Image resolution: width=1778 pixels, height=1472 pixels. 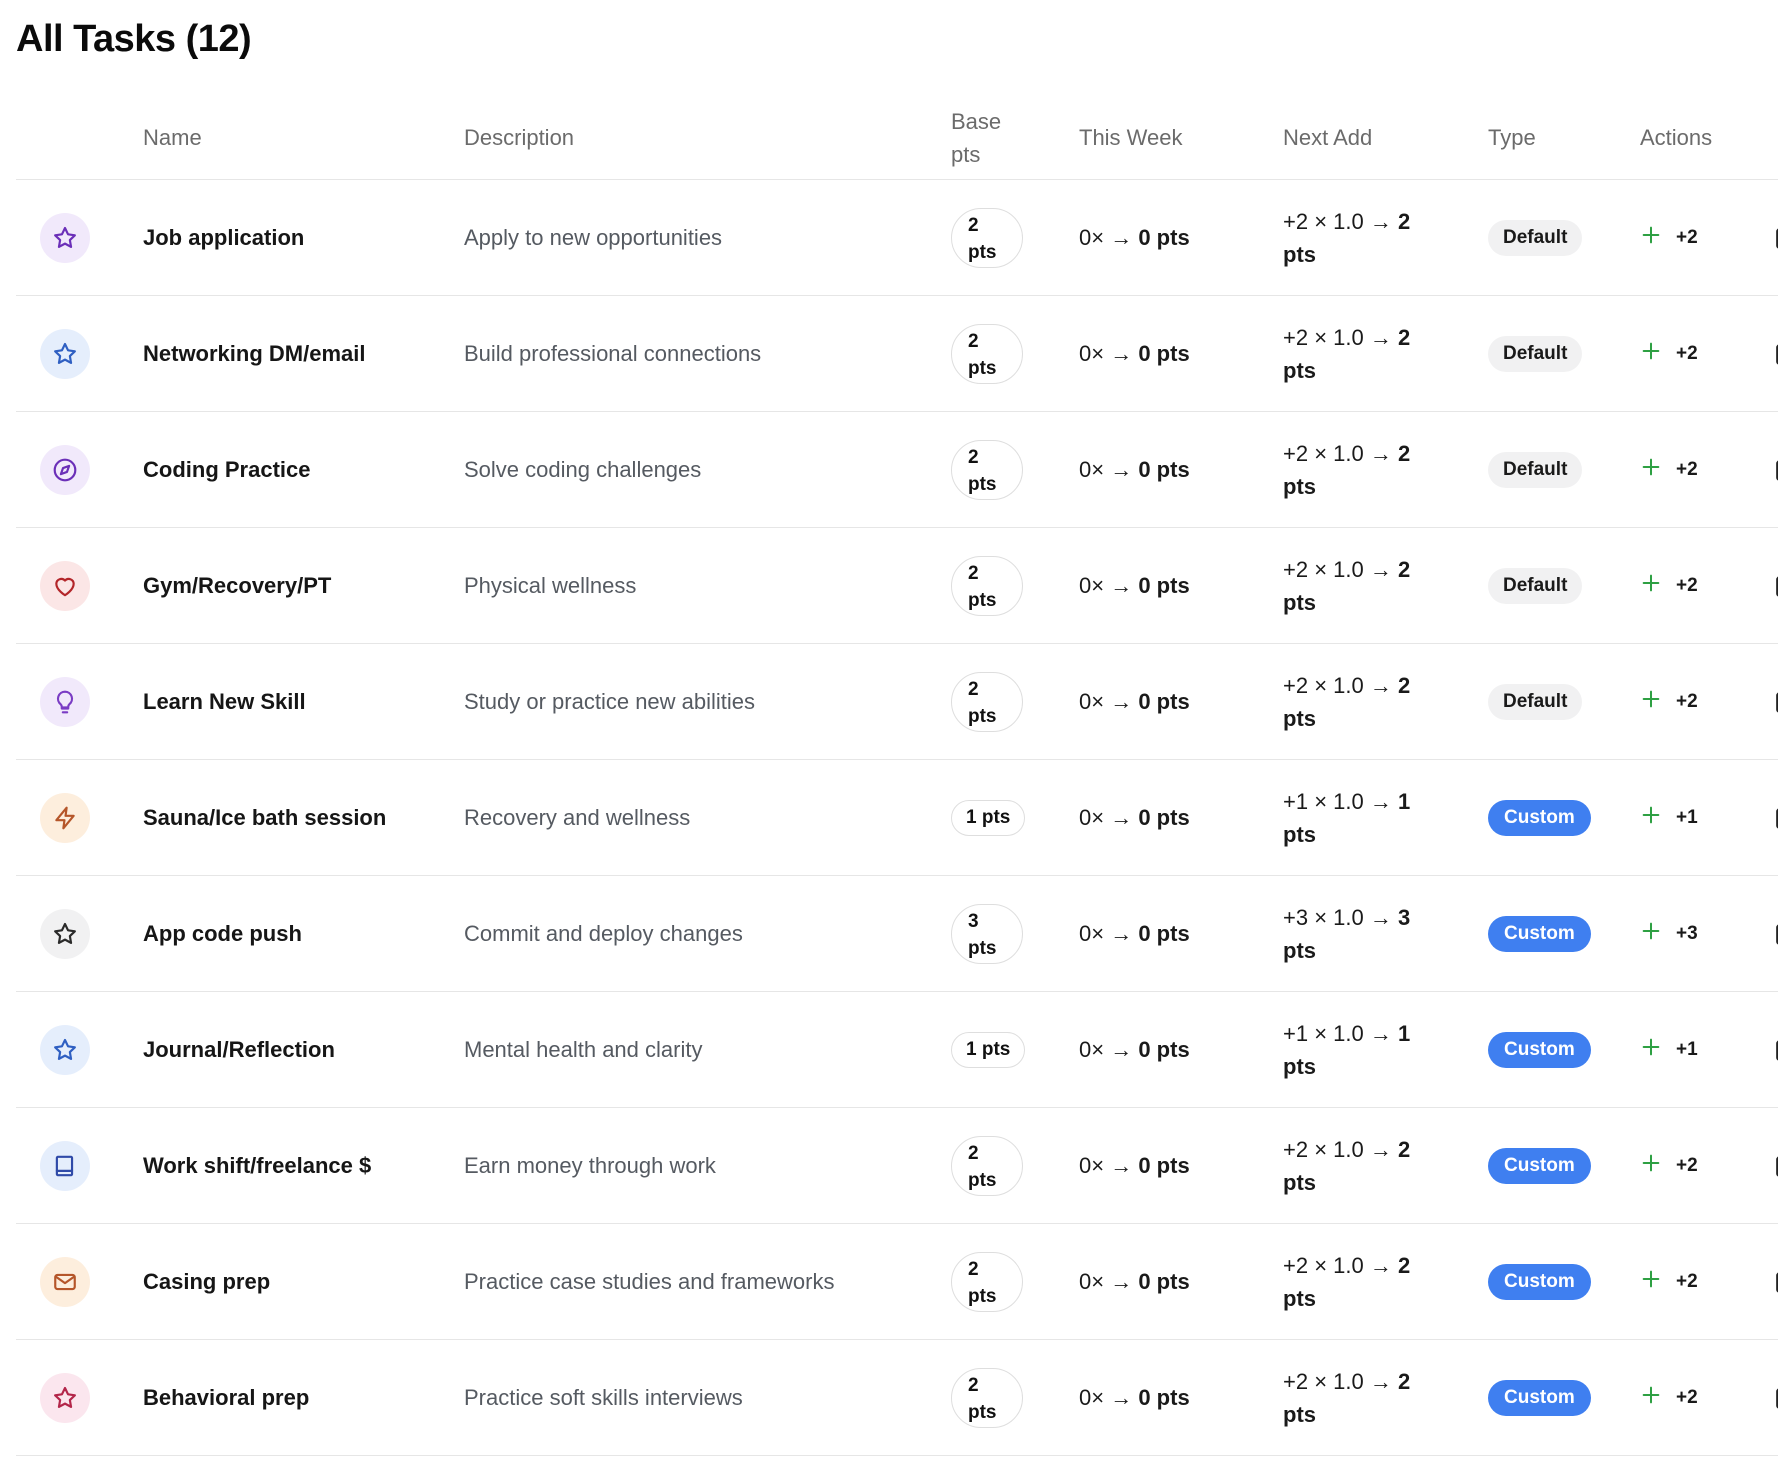 What do you see at coordinates (1709, 933) in the screenshot?
I see `actions-cell: +3` at bounding box center [1709, 933].